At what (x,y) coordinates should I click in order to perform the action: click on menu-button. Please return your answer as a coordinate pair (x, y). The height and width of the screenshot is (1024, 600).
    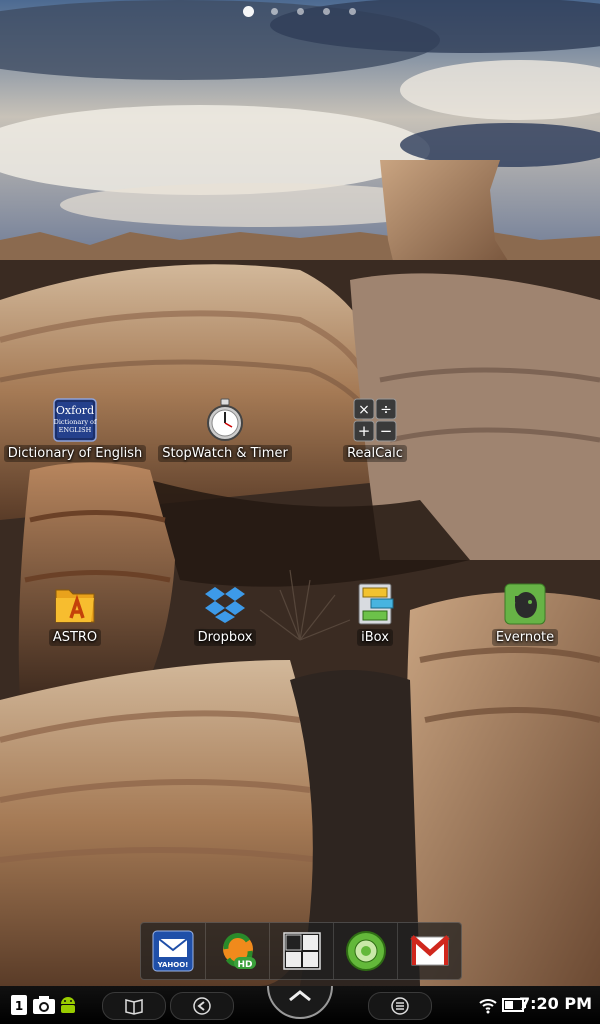
    Looking at the image, I should click on (400, 1006).